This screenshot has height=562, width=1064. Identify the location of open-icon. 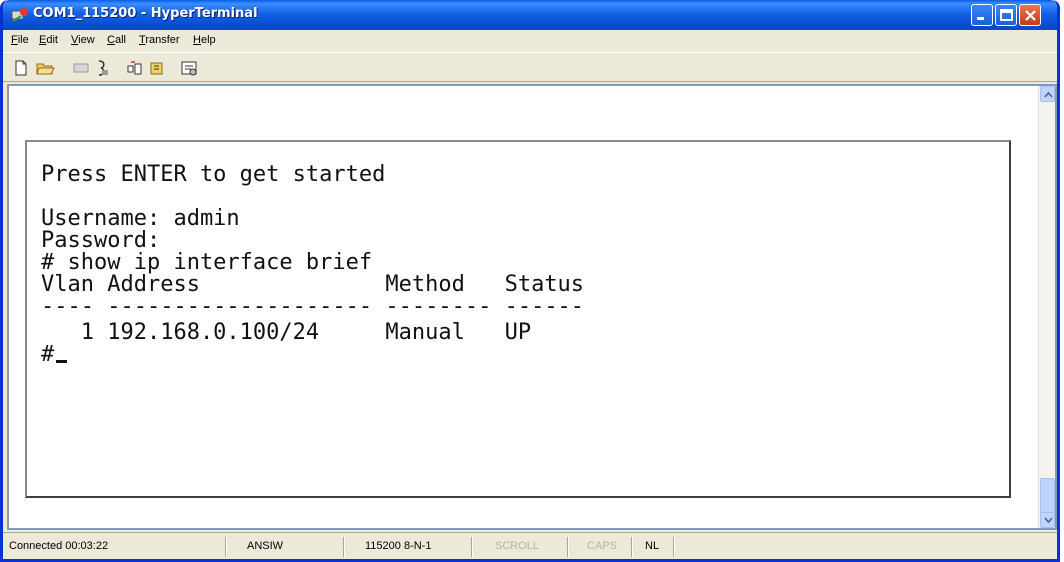
(45, 68).